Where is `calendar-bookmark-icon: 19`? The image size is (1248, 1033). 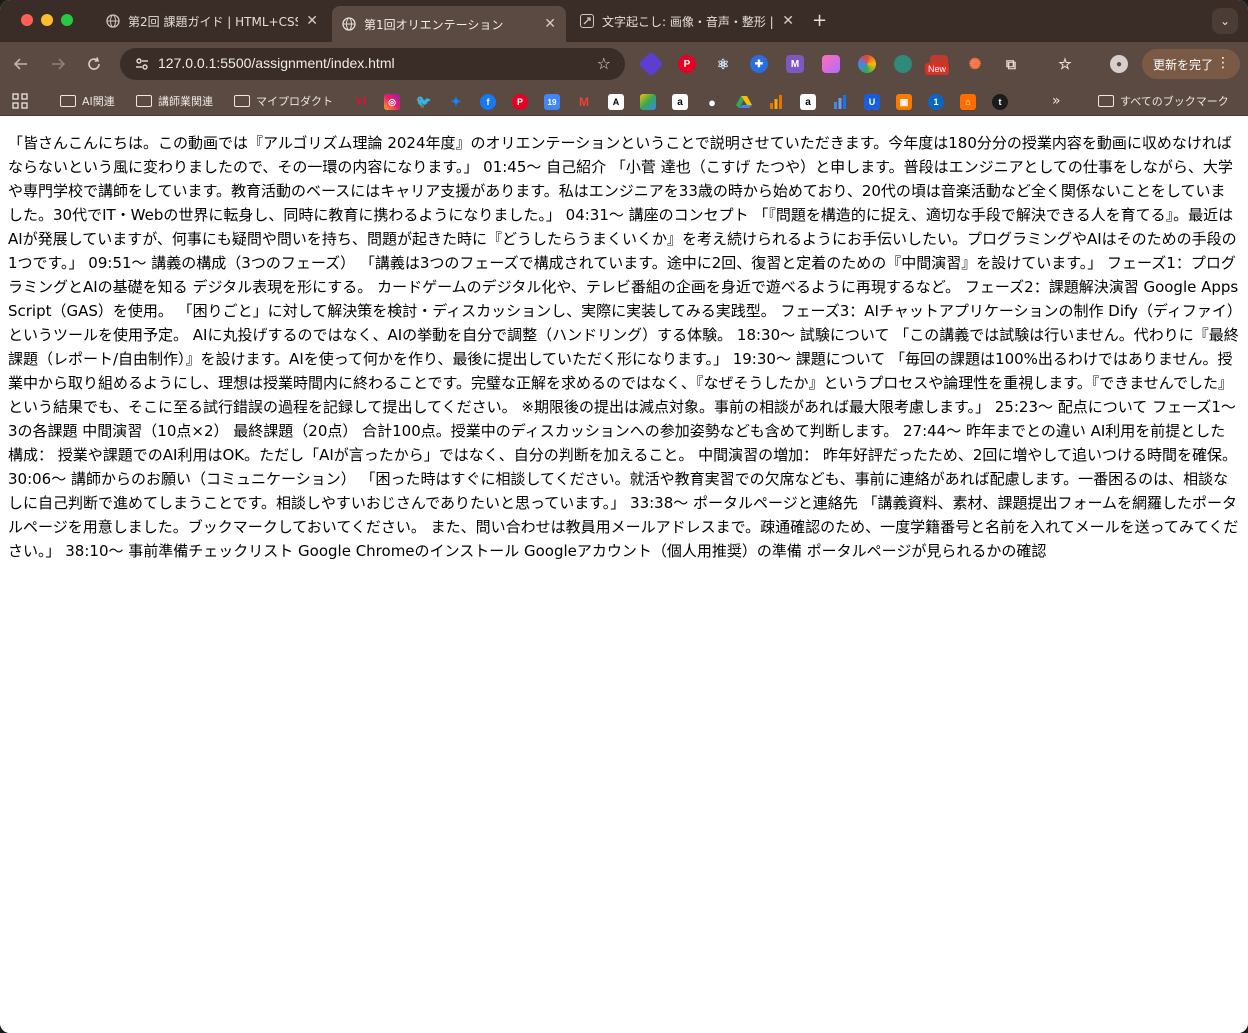 calendar-bookmark-icon: 19 is located at coordinates (552, 102).